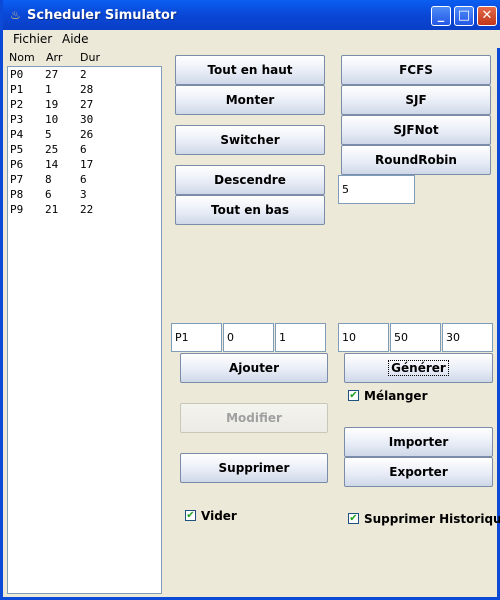  Describe the element at coordinates (248, 337) in the screenshot. I see `process-arrival-input` at that location.